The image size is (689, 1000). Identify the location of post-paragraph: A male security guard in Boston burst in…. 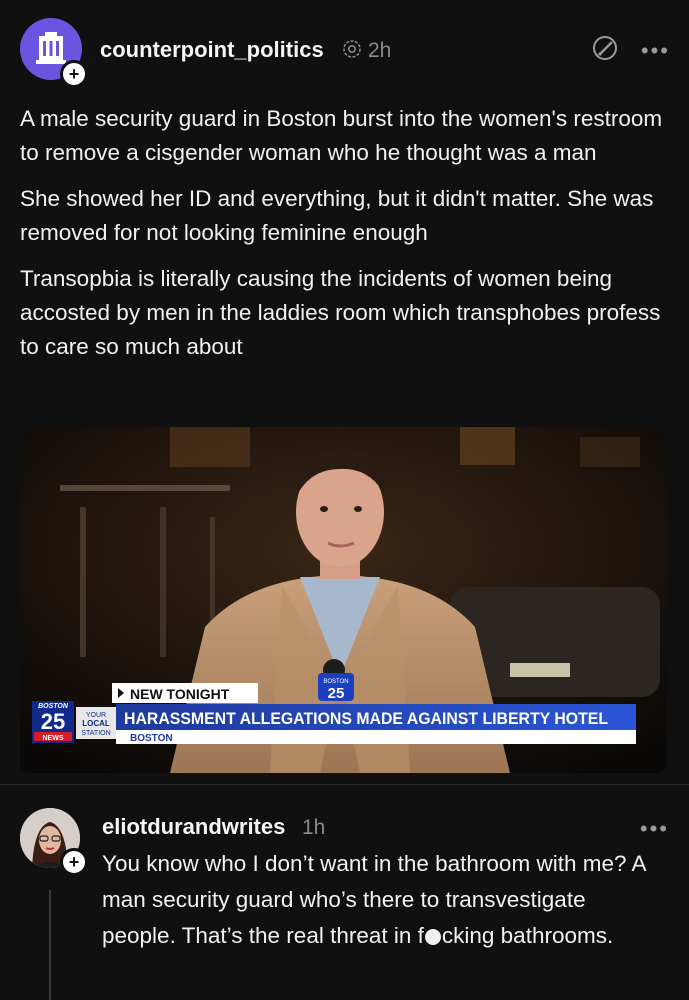
(341, 135).